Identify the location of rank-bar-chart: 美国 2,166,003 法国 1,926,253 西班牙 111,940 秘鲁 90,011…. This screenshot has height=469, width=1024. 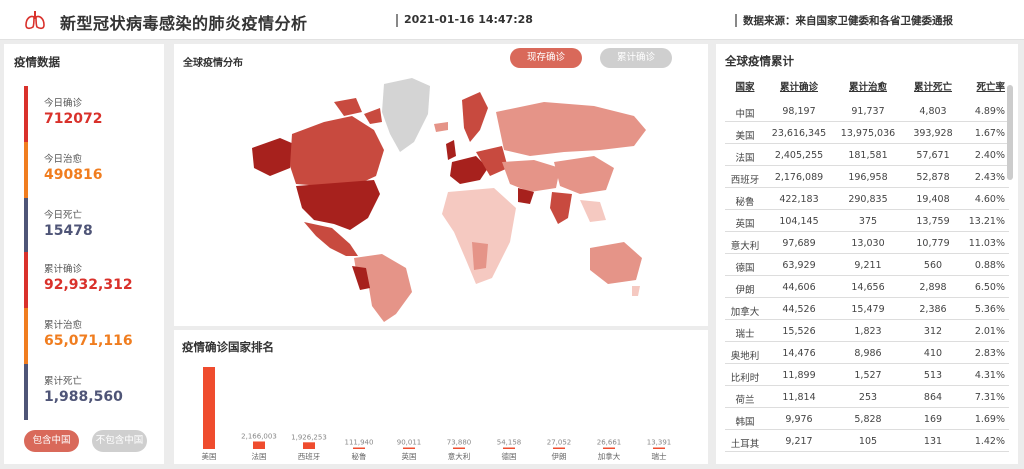
(436, 414).